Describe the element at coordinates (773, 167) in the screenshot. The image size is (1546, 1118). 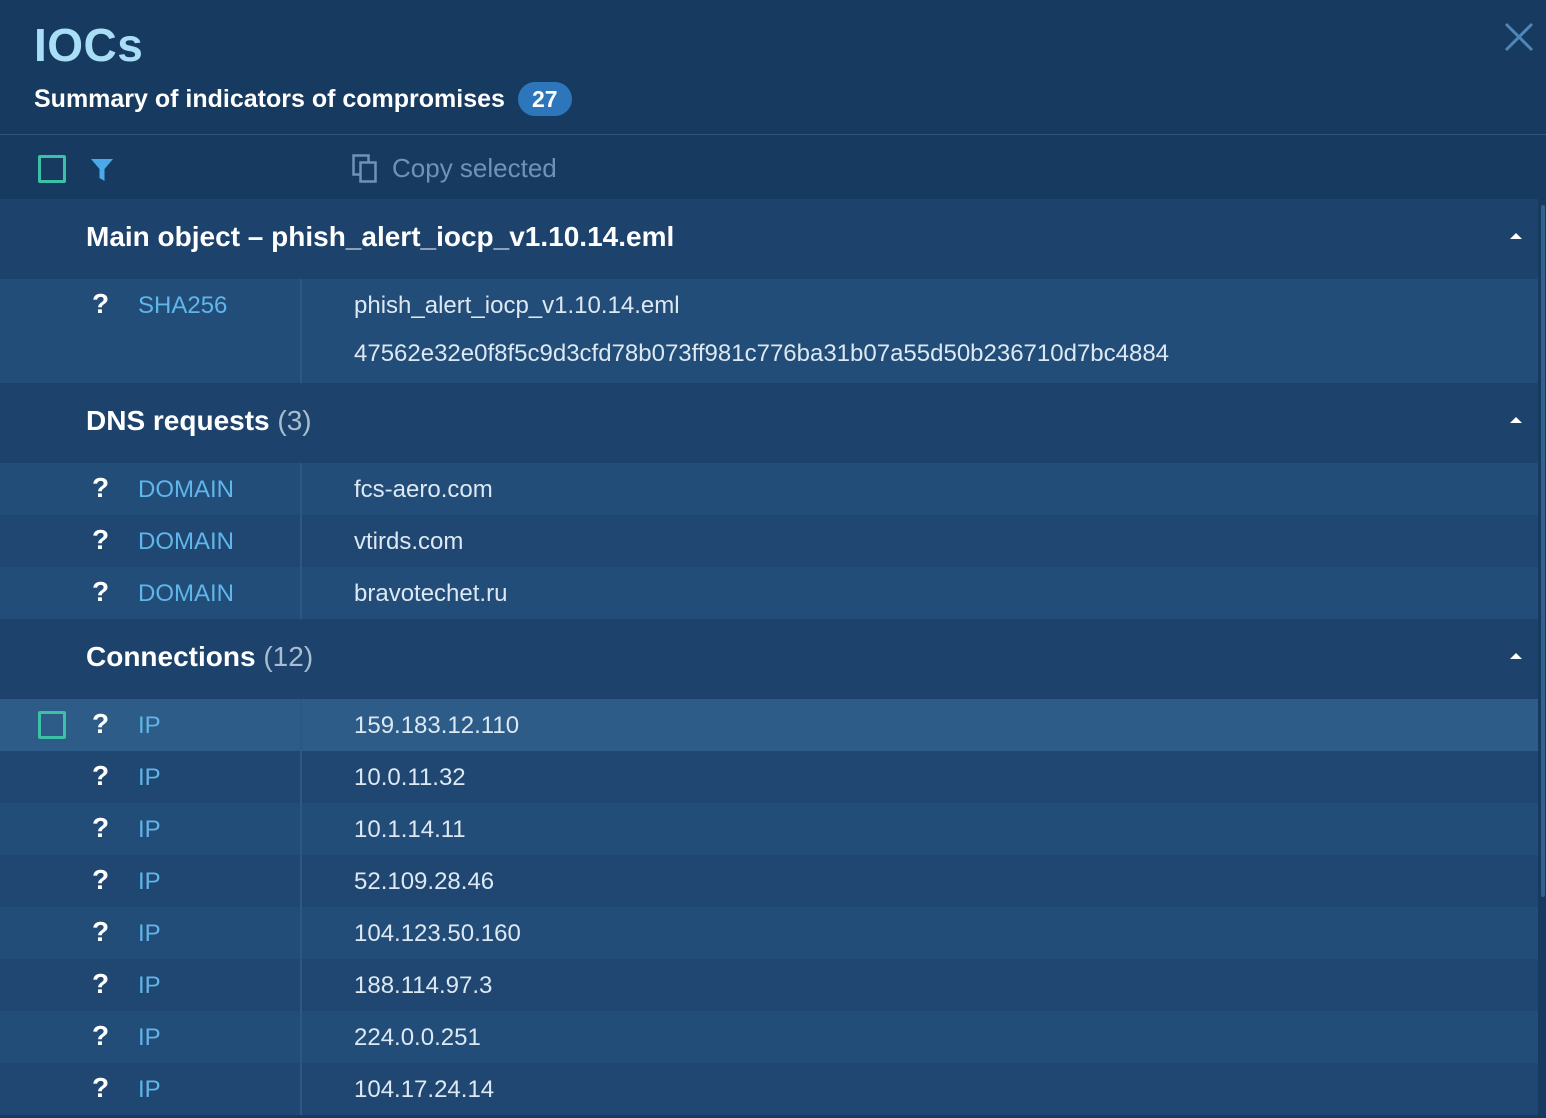
I see `toolbar: Copy selected` at that location.